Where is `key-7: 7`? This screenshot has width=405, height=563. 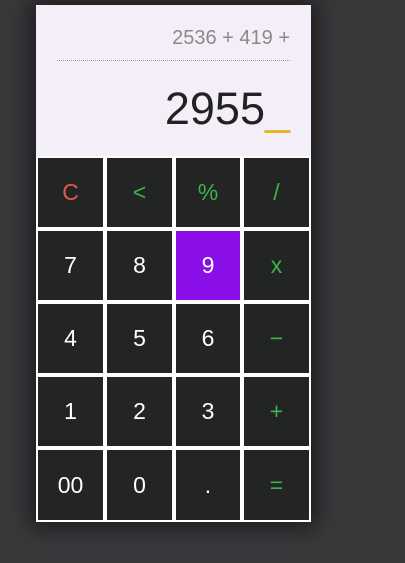
key-7: 7 is located at coordinates (70, 265).